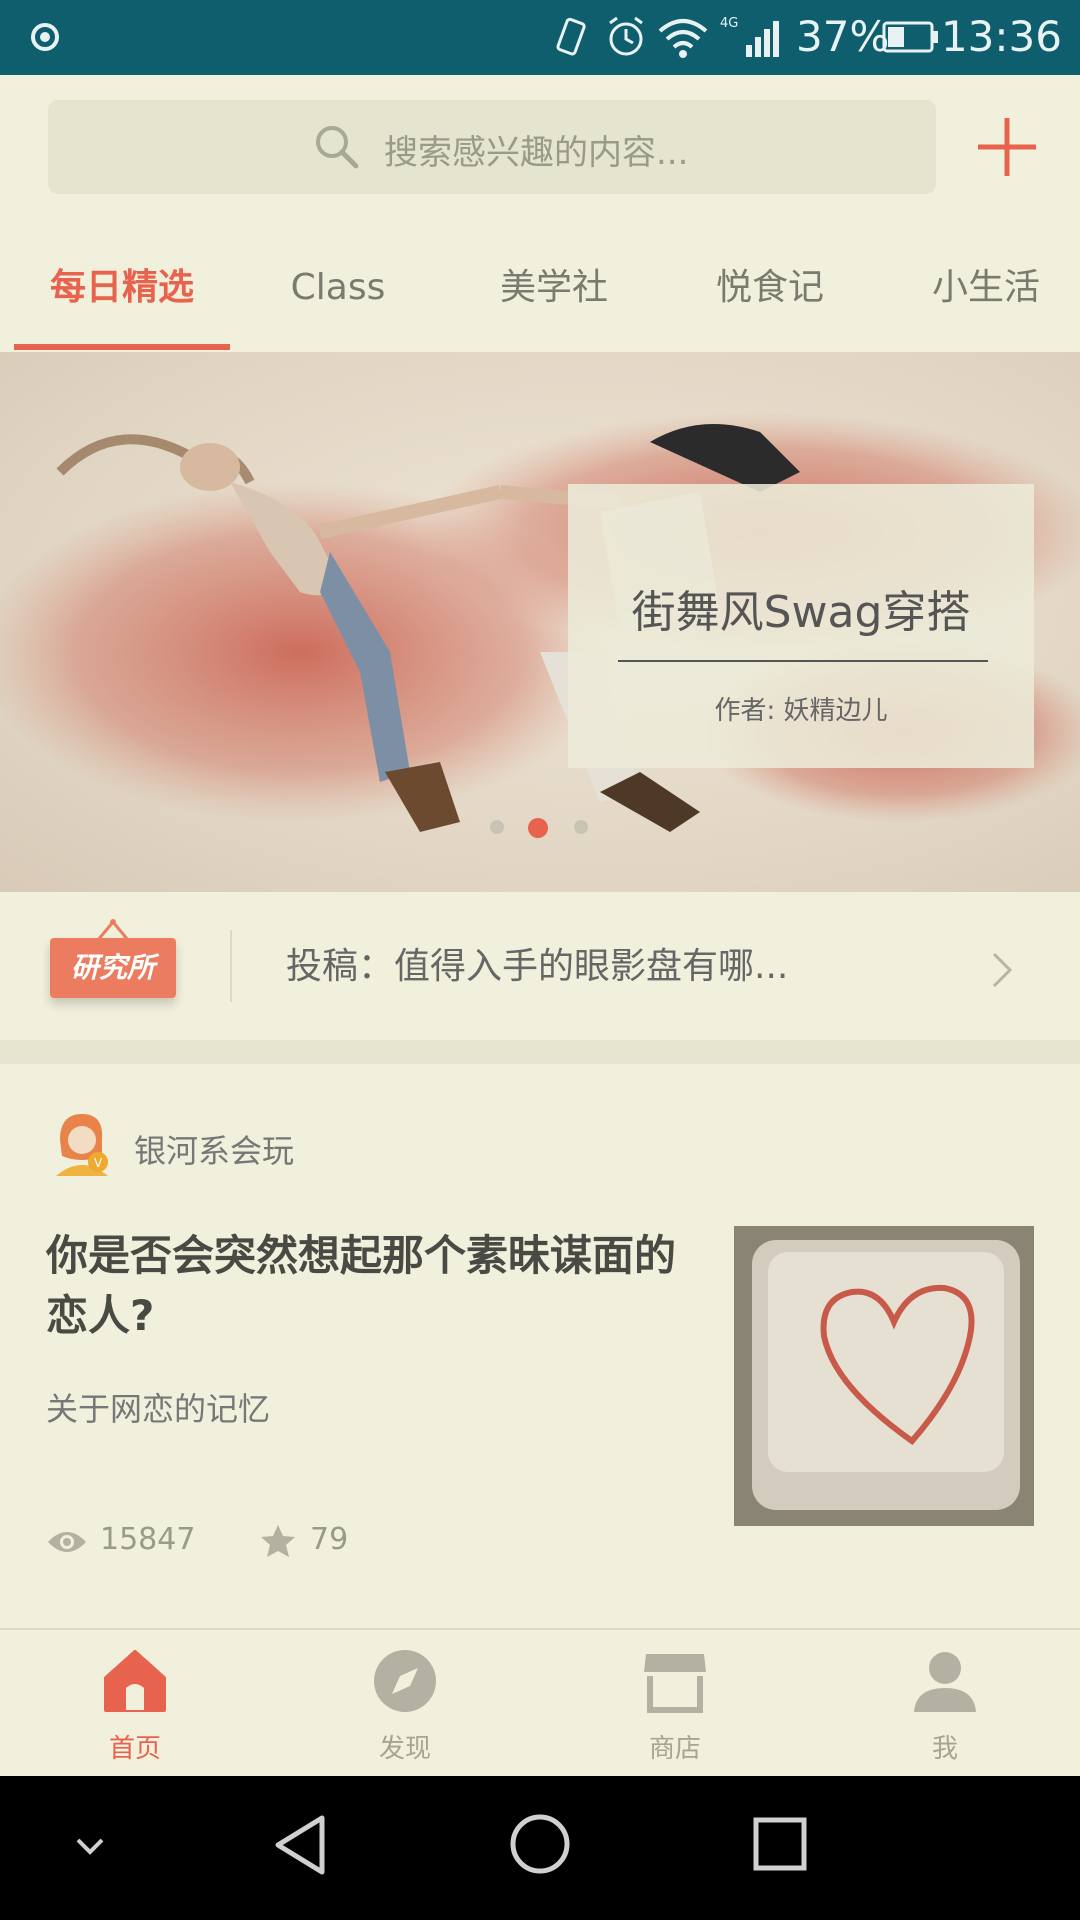 This screenshot has width=1080, height=1920. What do you see at coordinates (729, 23) in the screenshot?
I see `network-type-label: 4G` at bounding box center [729, 23].